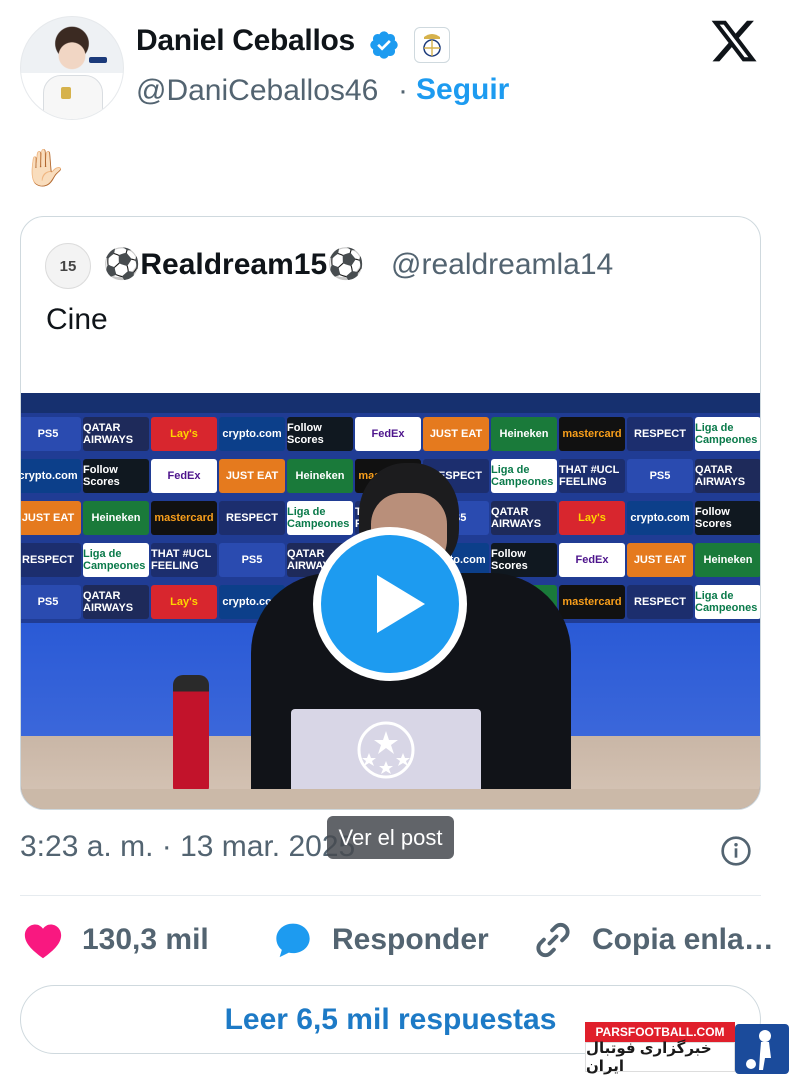 This screenshot has height=1076, width=791. What do you see at coordinates (72, 68) in the screenshot?
I see `author-avatar` at bounding box center [72, 68].